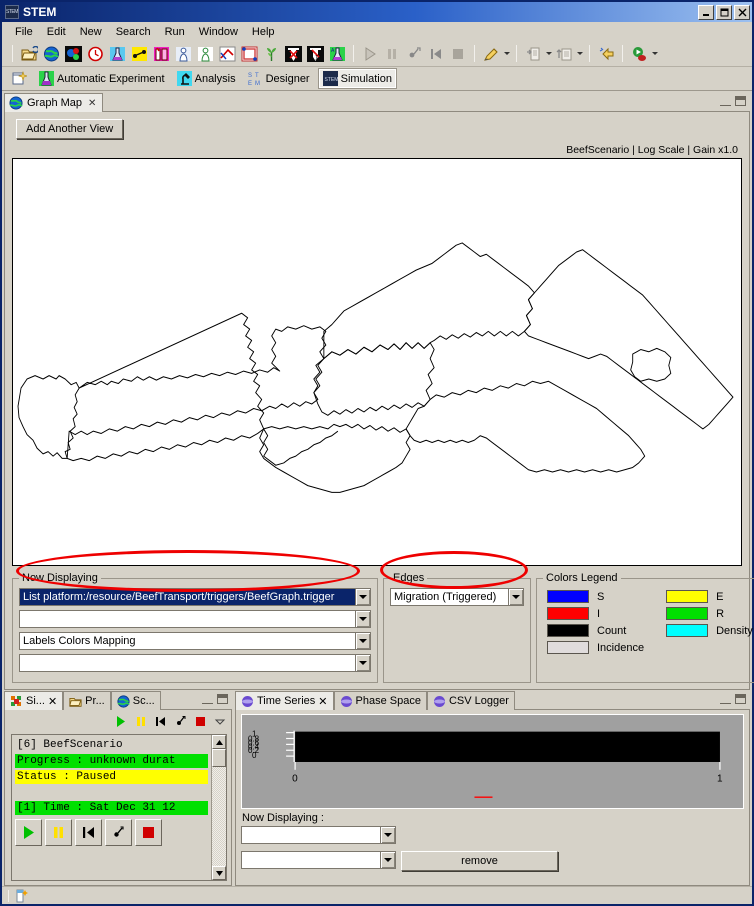 This screenshot has width=754, height=906. What do you see at coordinates (206, 78) in the screenshot?
I see `perspective-analysis: Analysis` at bounding box center [206, 78].